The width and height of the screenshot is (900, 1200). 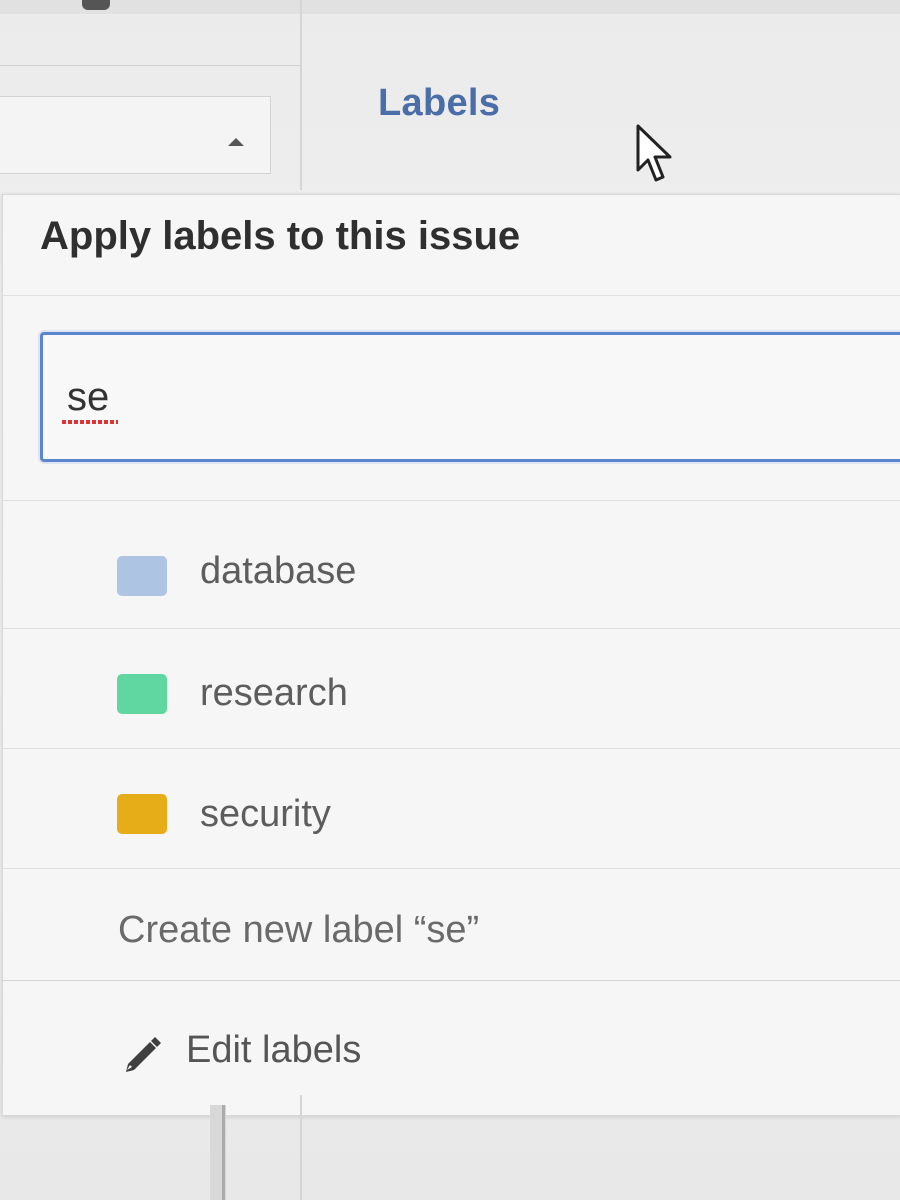 I want to click on left-panel-box, so click(x=135, y=135).